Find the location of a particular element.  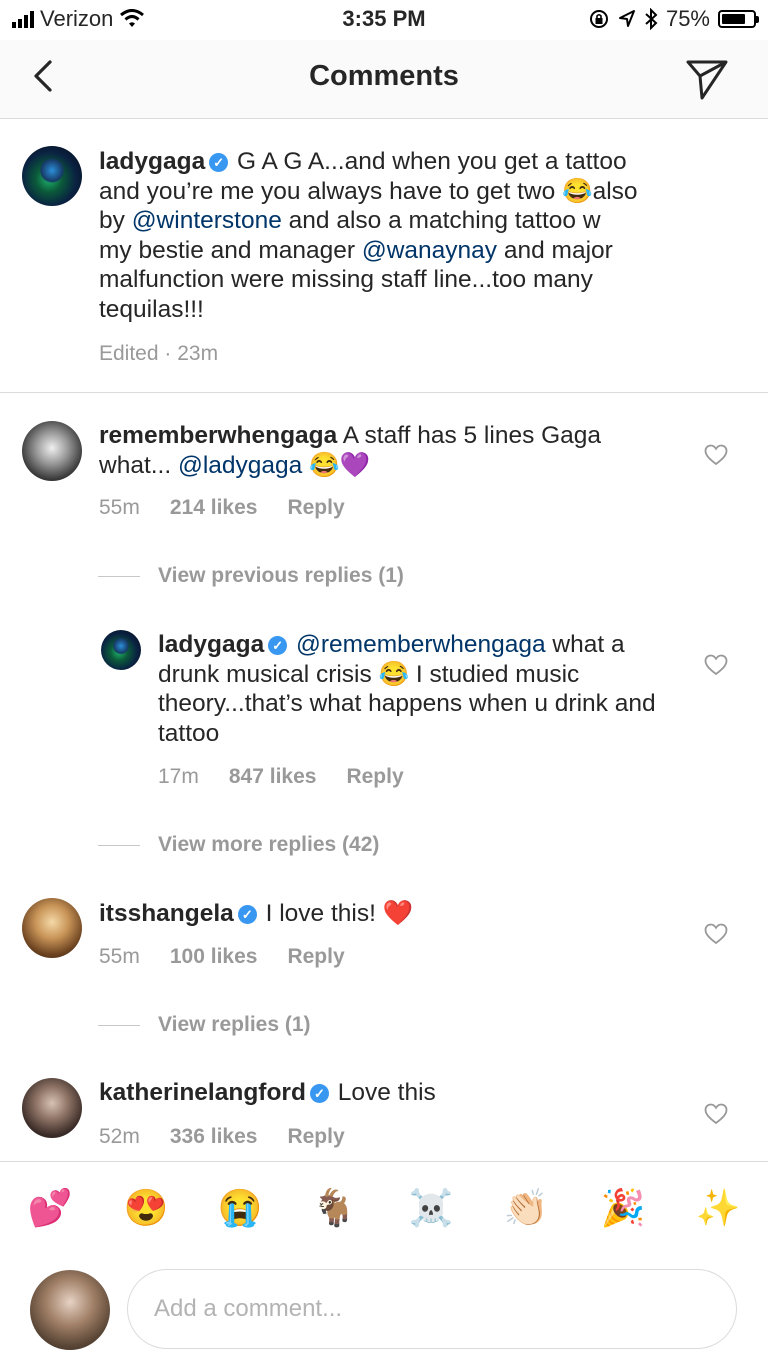

emoji-bar: 💕 😍 😭 🐐 ☠️ 👏🏻 🎉 ✨ is located at coordinates (384, 1204).